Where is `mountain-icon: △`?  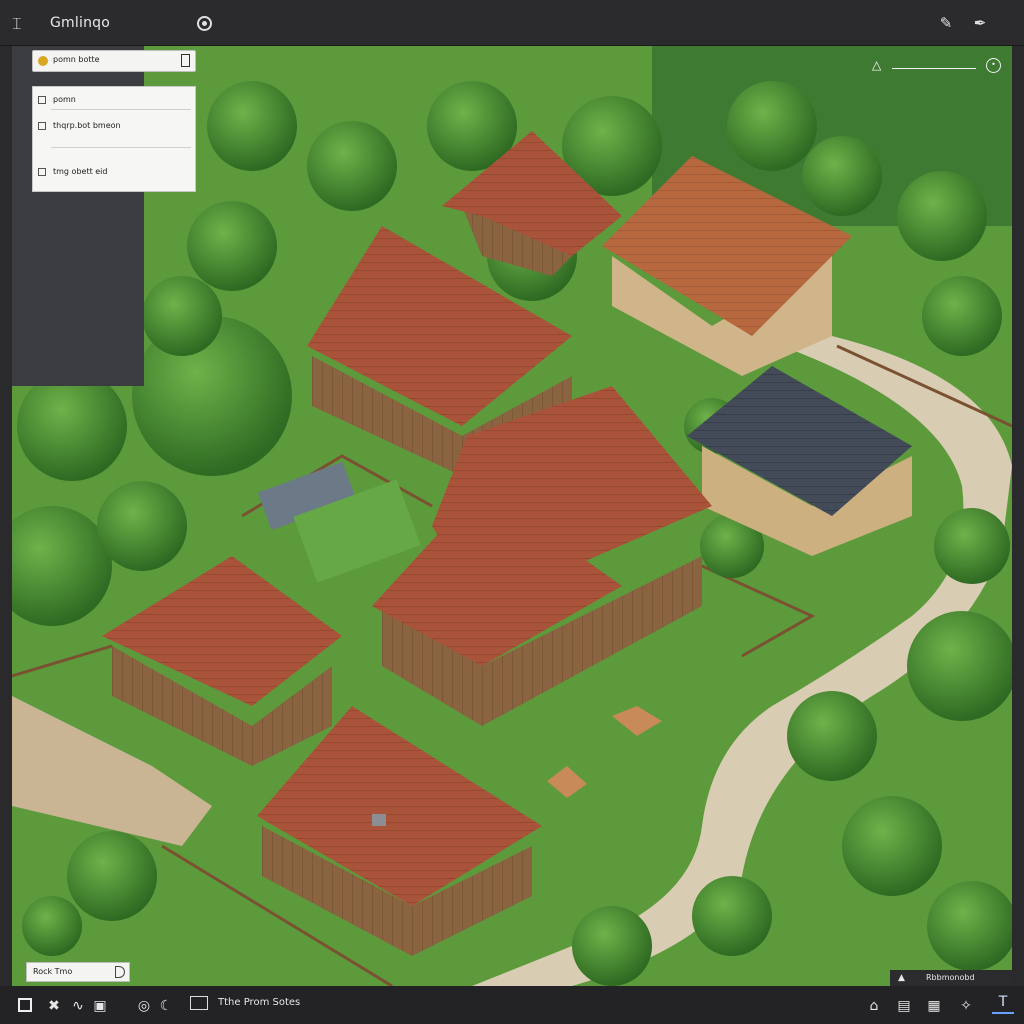
mountain-icon: △ is located at coordinates (876, 65).